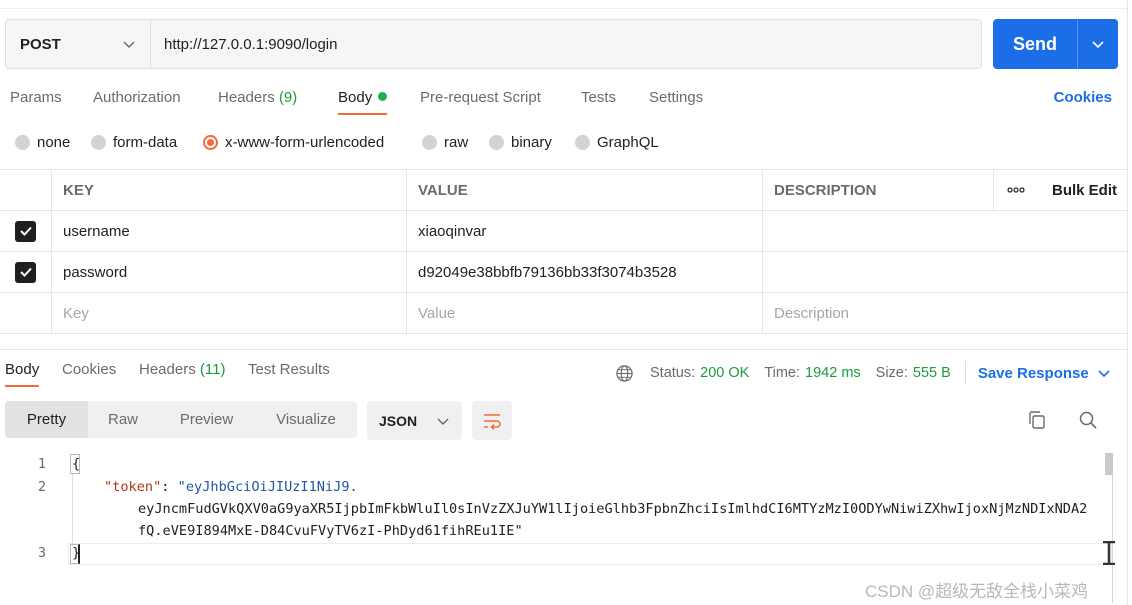 Image resolution: width=1132 pixels, height=605 pixels. I want to click on save-response-label: Save Response, so click(1033, 373).